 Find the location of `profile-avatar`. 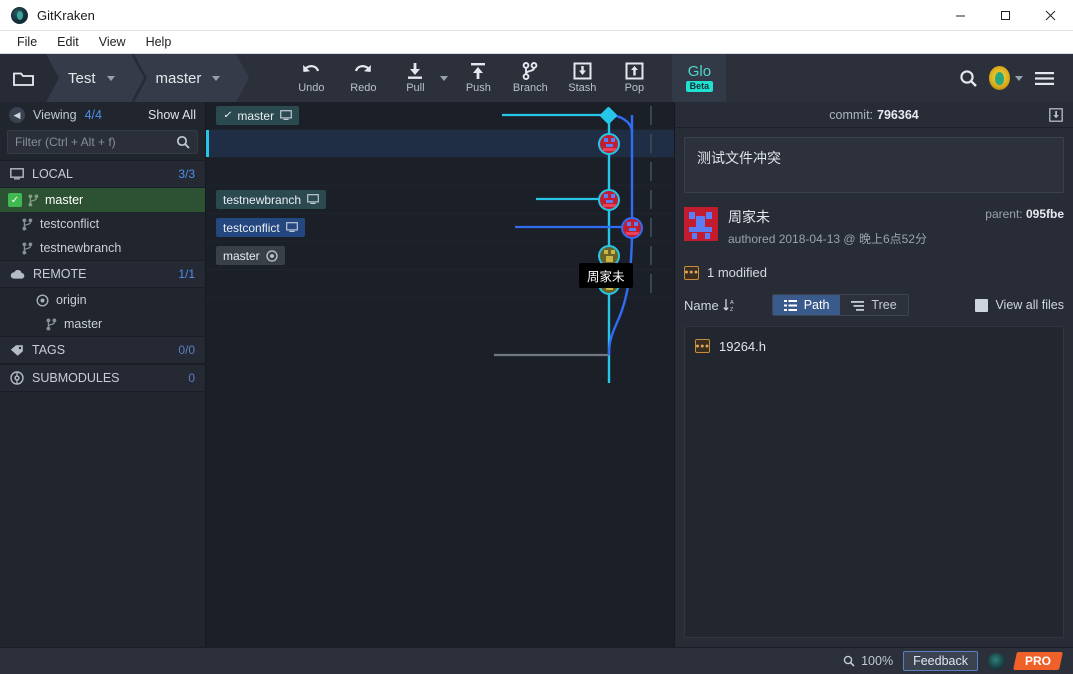

profile-avatar is located at coordinates (1006, 78).